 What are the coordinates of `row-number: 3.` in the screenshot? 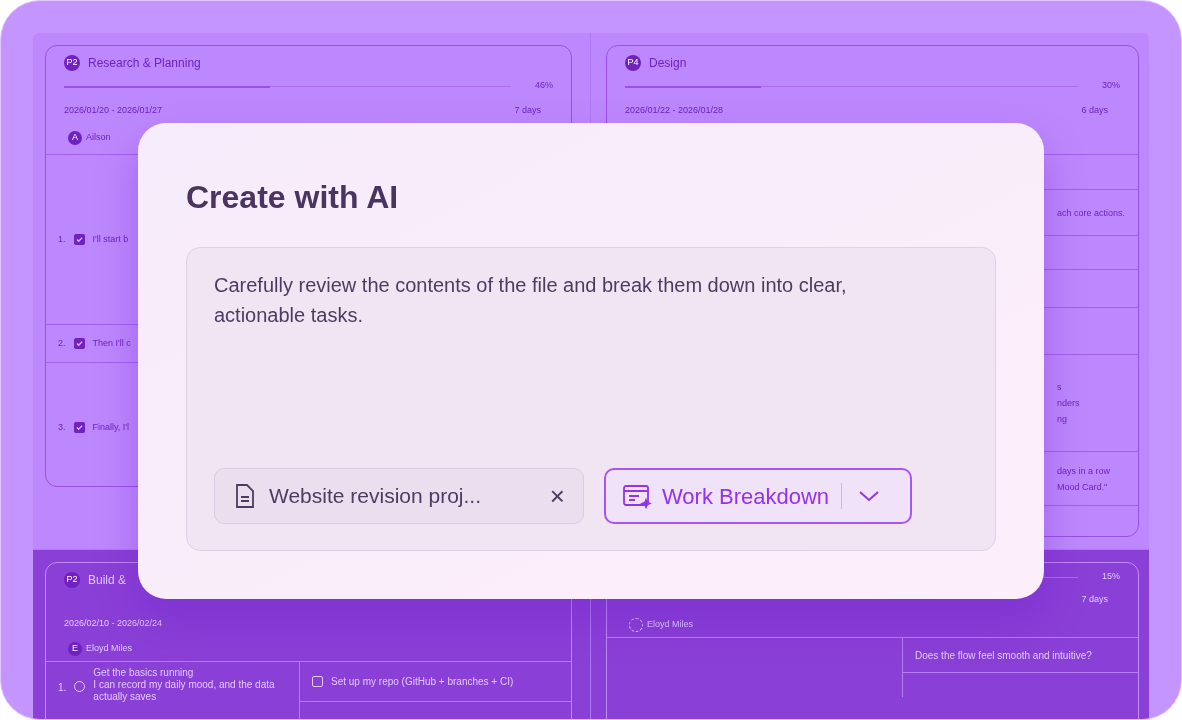 It's located at (62, 427).